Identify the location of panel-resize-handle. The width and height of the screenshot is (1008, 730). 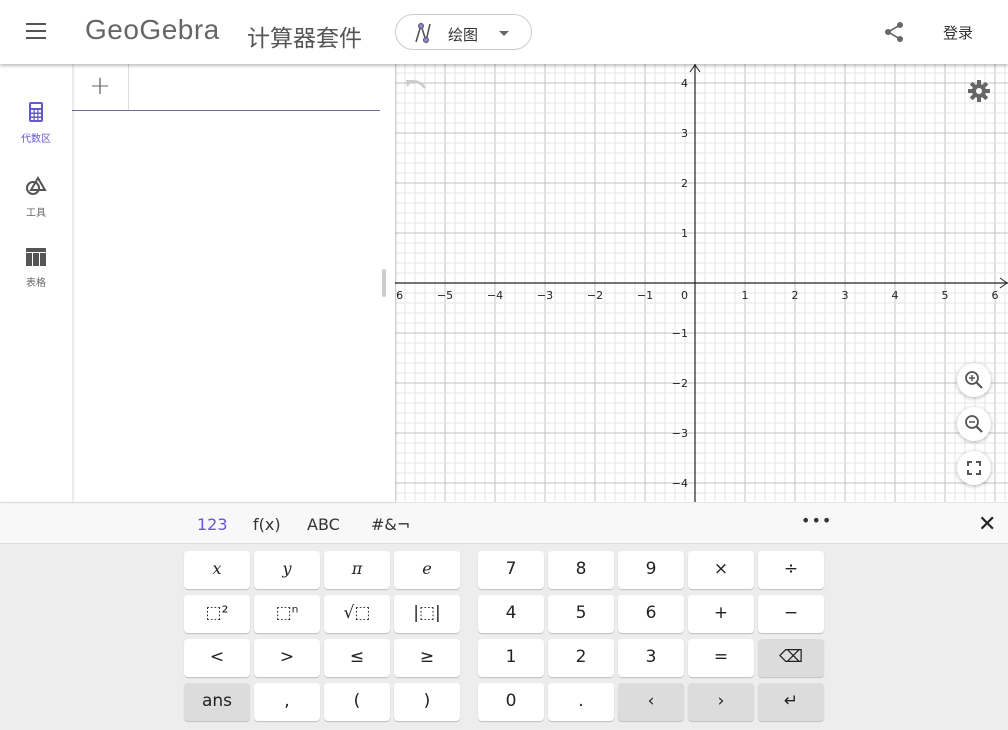
(384, 283).